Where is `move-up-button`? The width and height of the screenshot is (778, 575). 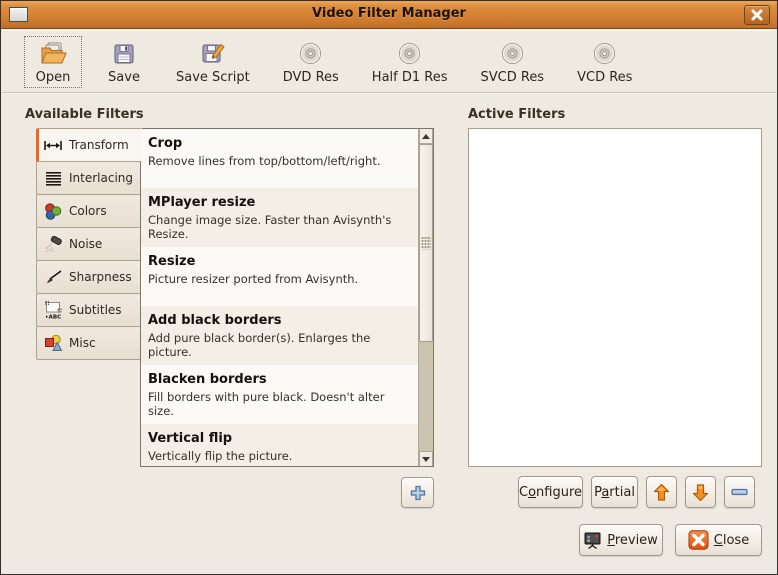 move-up-button is located at coordinates (661, 492).